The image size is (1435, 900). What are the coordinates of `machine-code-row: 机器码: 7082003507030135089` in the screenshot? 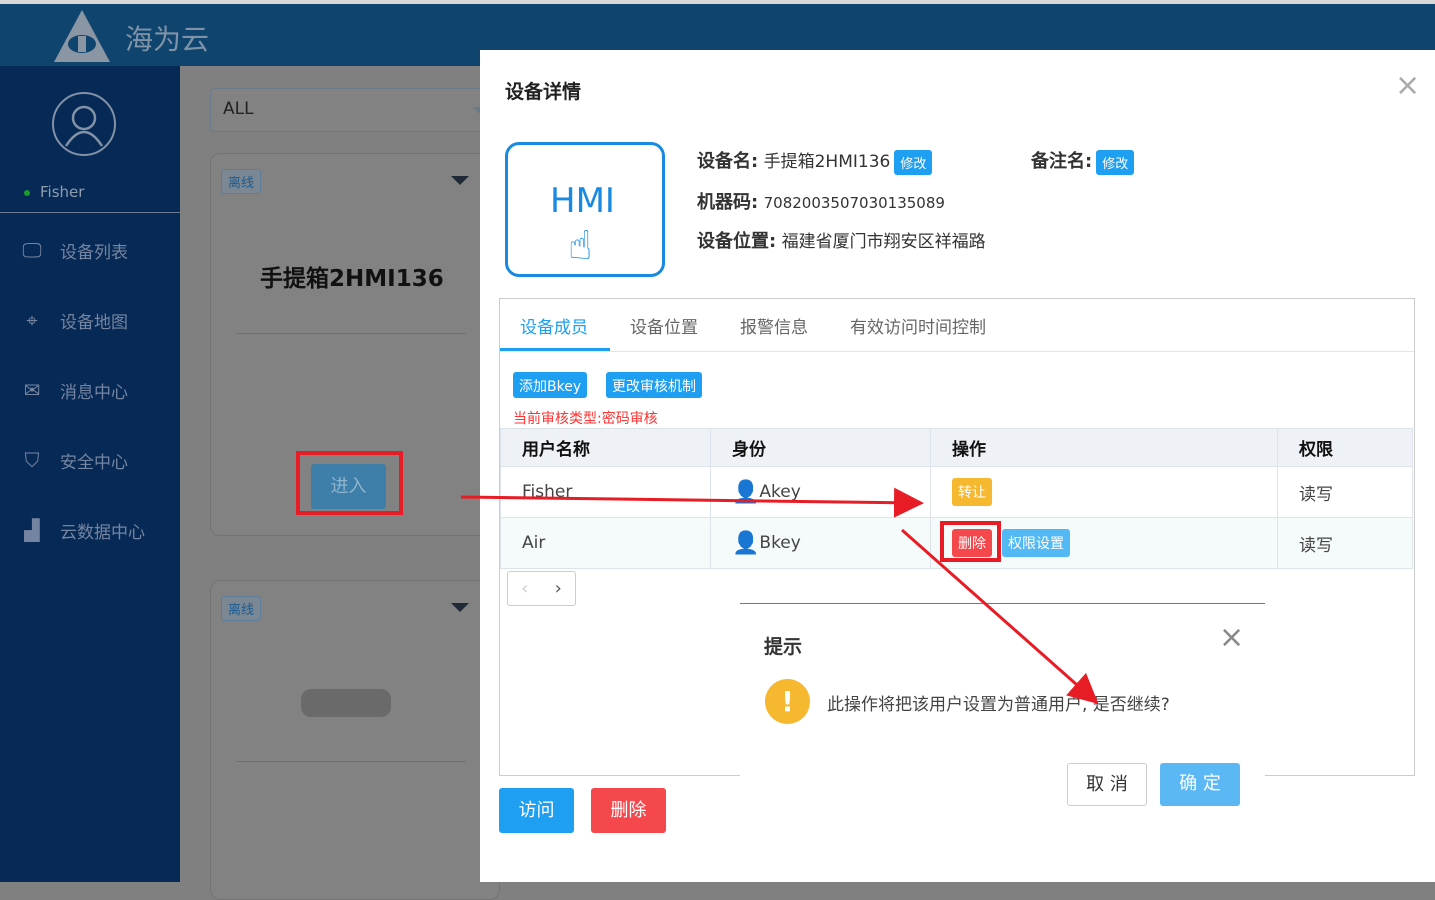 It's located at (821, 201).